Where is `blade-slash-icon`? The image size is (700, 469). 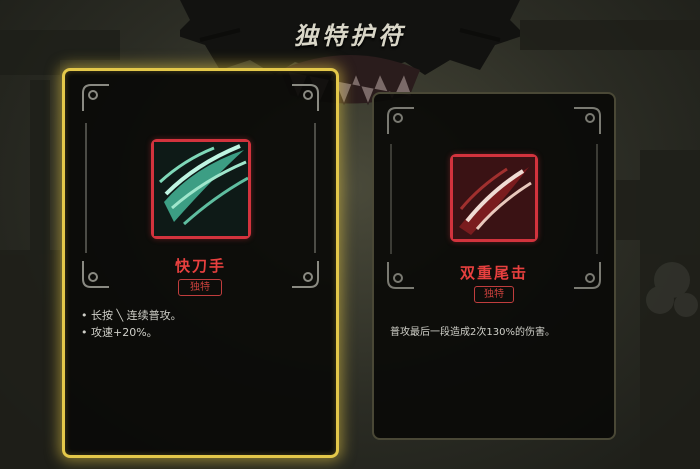
blade-slash-icon is located at coordinates (201, 189).